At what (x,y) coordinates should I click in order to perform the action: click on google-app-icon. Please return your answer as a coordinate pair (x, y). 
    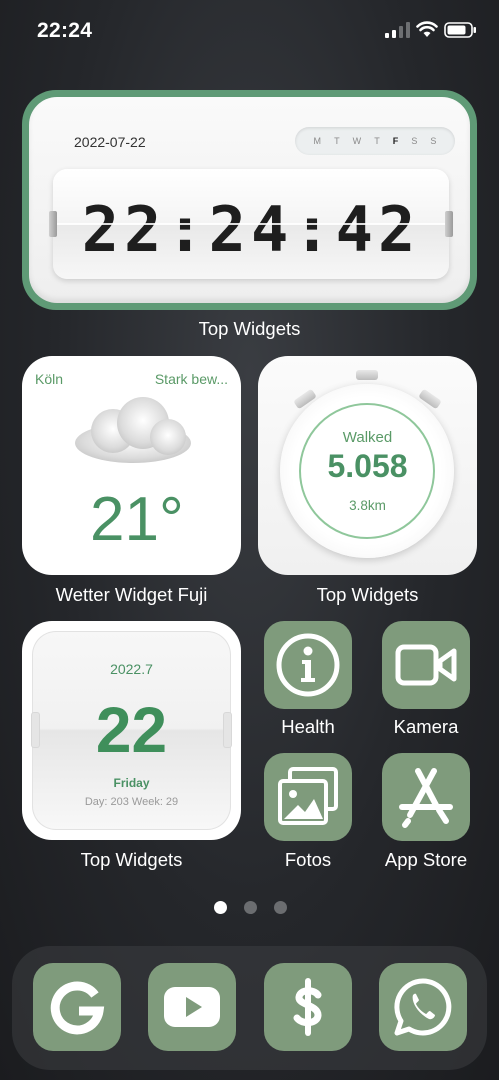
    Looking at the image, I should click on (77, 1007).